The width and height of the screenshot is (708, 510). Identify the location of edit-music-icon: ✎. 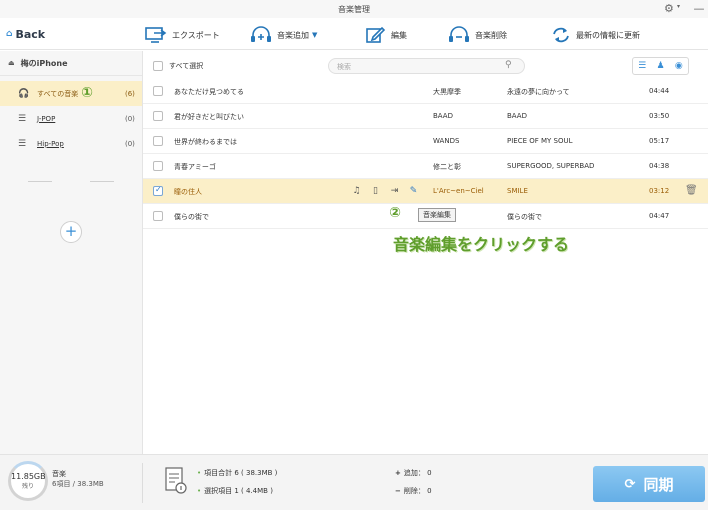
(413, 191).